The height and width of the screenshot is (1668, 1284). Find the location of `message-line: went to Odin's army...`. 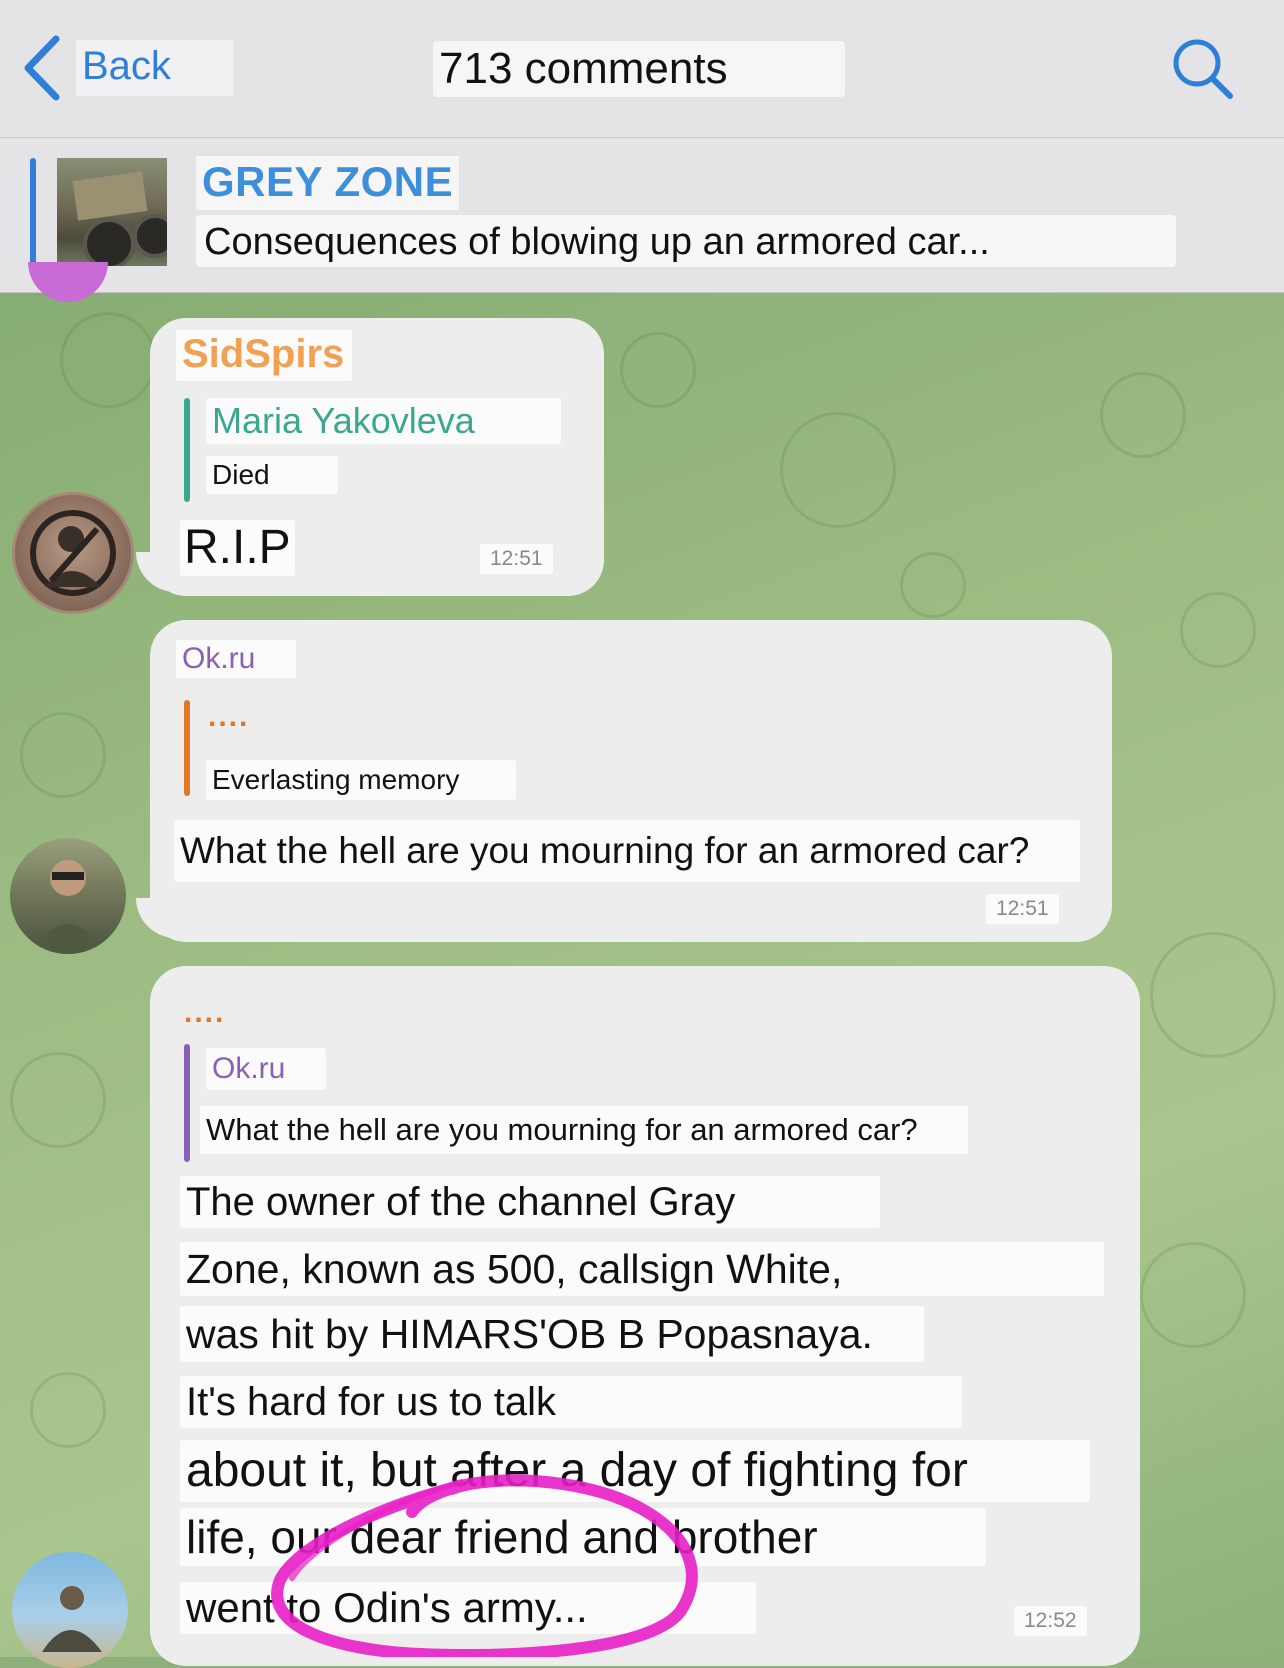

message-line: went to Odin's army... is located at coordinates (468, 1608).